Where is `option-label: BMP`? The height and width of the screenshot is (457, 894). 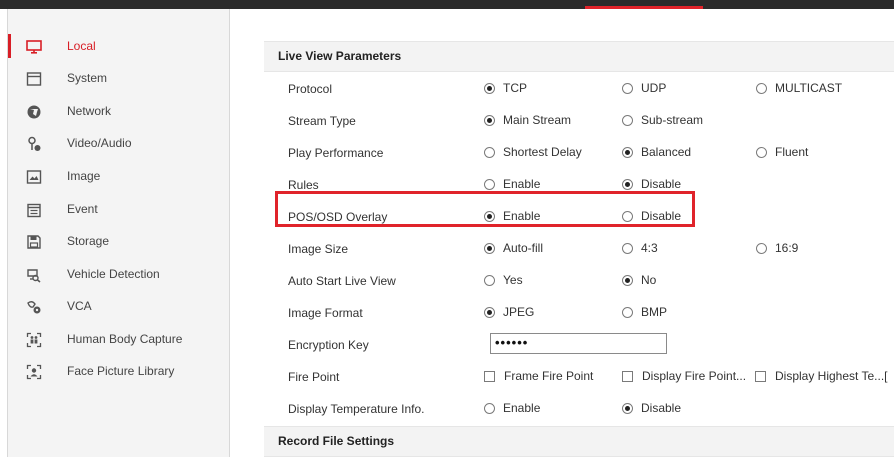
option-label: BMP is located at coordinates (654, 312).